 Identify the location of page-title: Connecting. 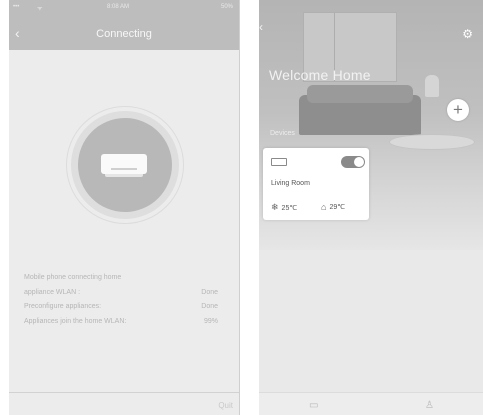
(124, 34).